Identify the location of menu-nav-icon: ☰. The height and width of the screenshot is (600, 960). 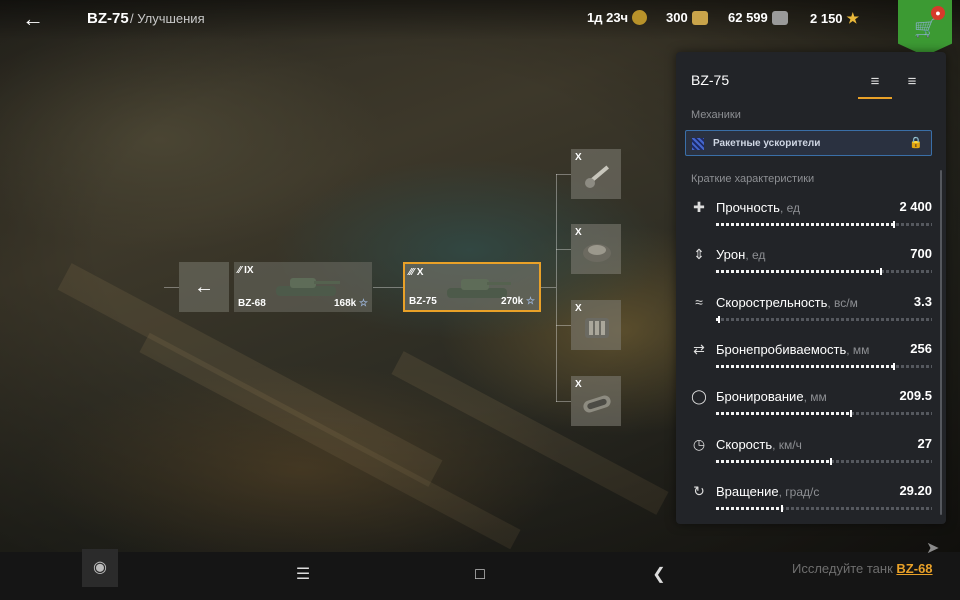
(303, 575).